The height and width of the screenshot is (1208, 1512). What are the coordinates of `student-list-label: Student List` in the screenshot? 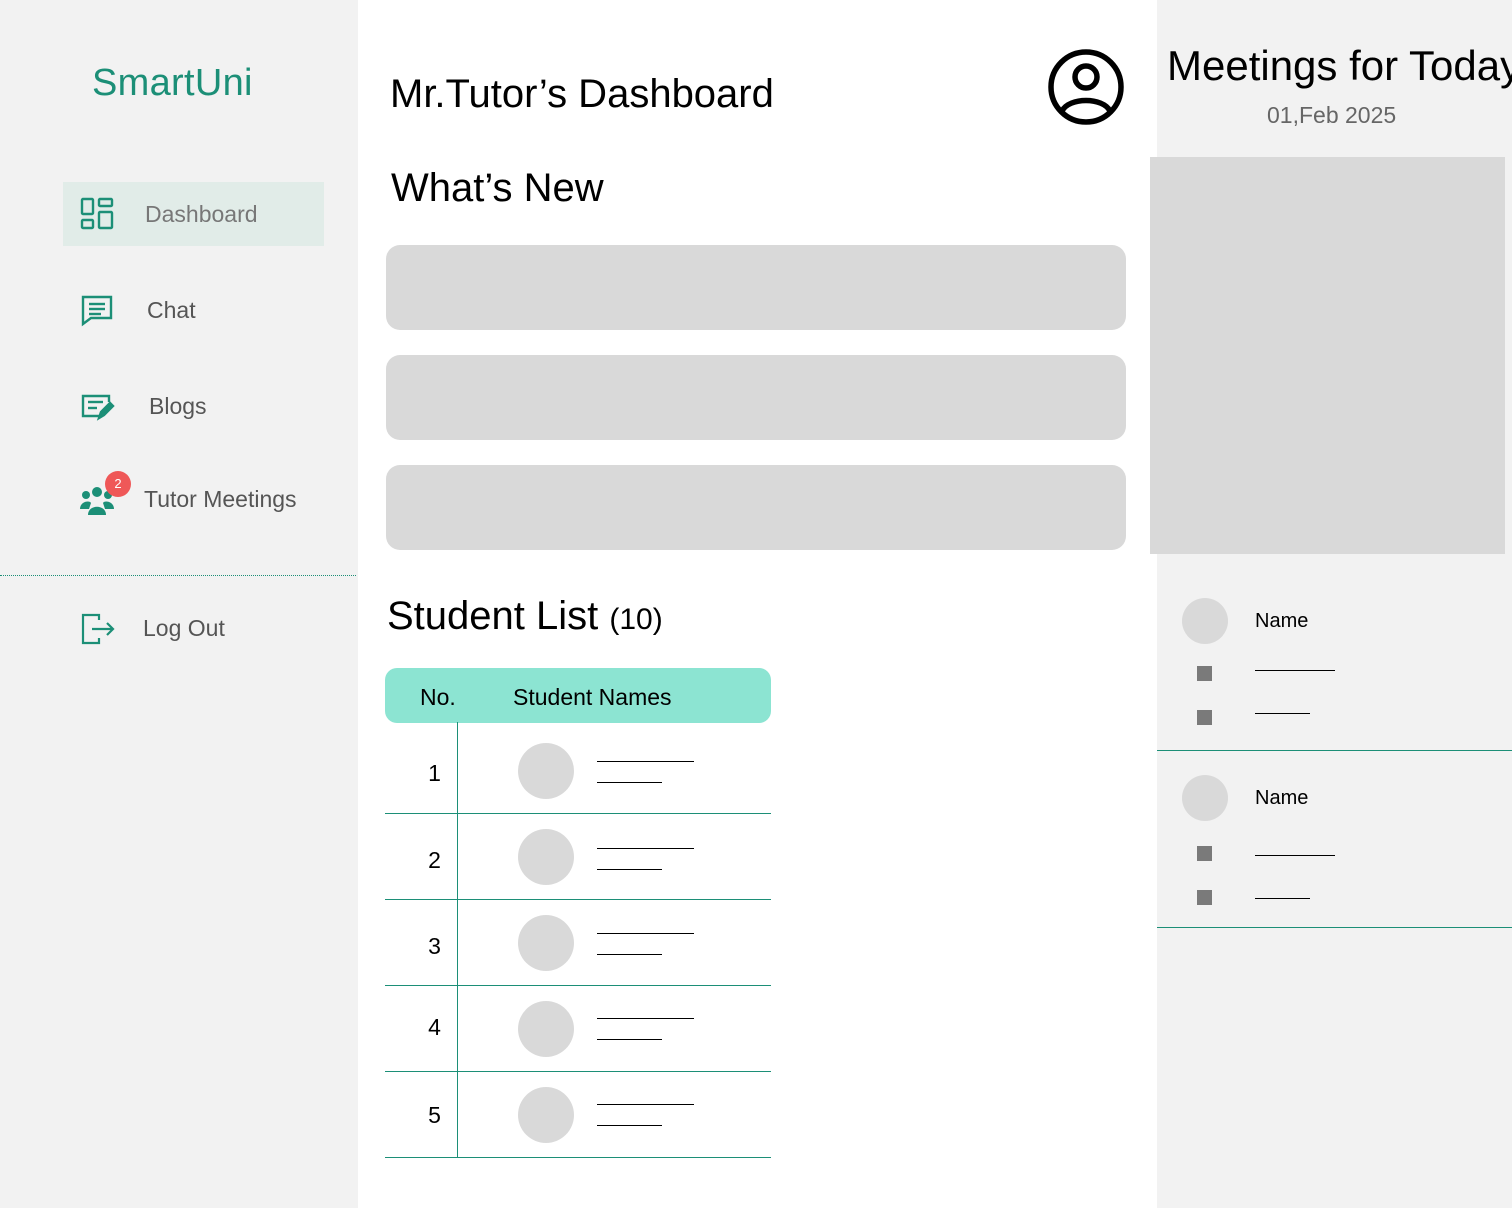 It's located at (493, 616).